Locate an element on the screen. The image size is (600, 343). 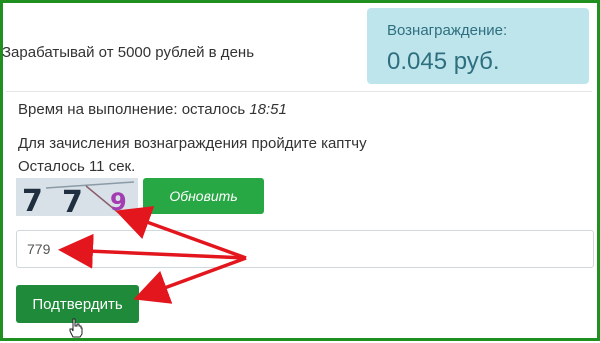
reward-panel: Вознаграждение: 0.045 руб. is located at coordinates (478, 46).